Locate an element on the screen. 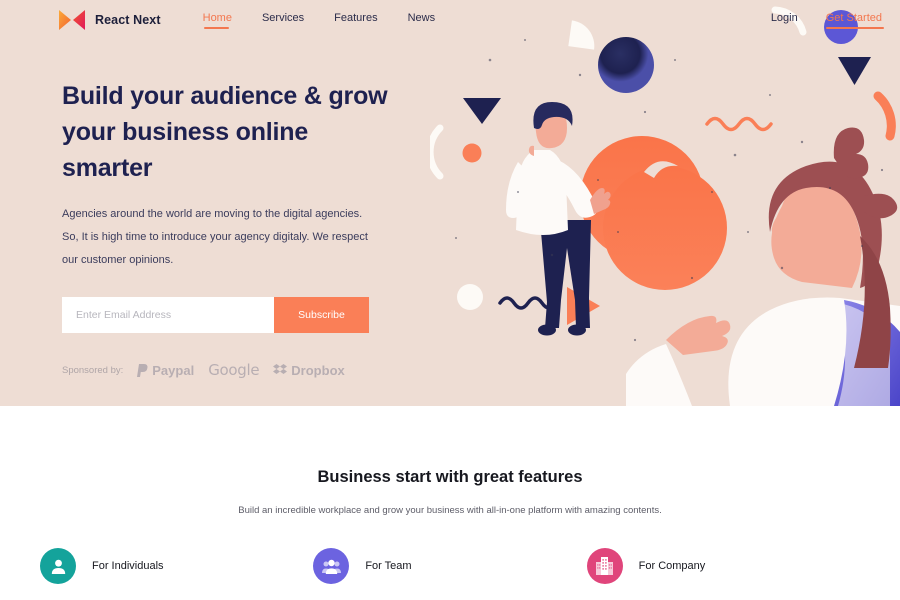  headline-line-1: Build your audience & grow is located at coordinates (225, 96).